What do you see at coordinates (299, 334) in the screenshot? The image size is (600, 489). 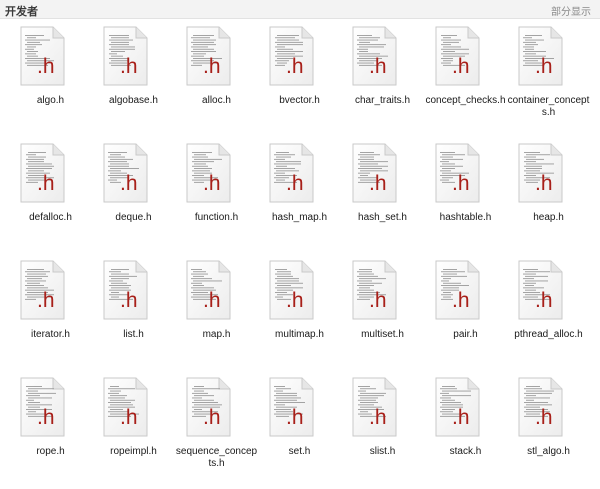 I see `file-name: multimap.h` at bounding box center [299, 334].